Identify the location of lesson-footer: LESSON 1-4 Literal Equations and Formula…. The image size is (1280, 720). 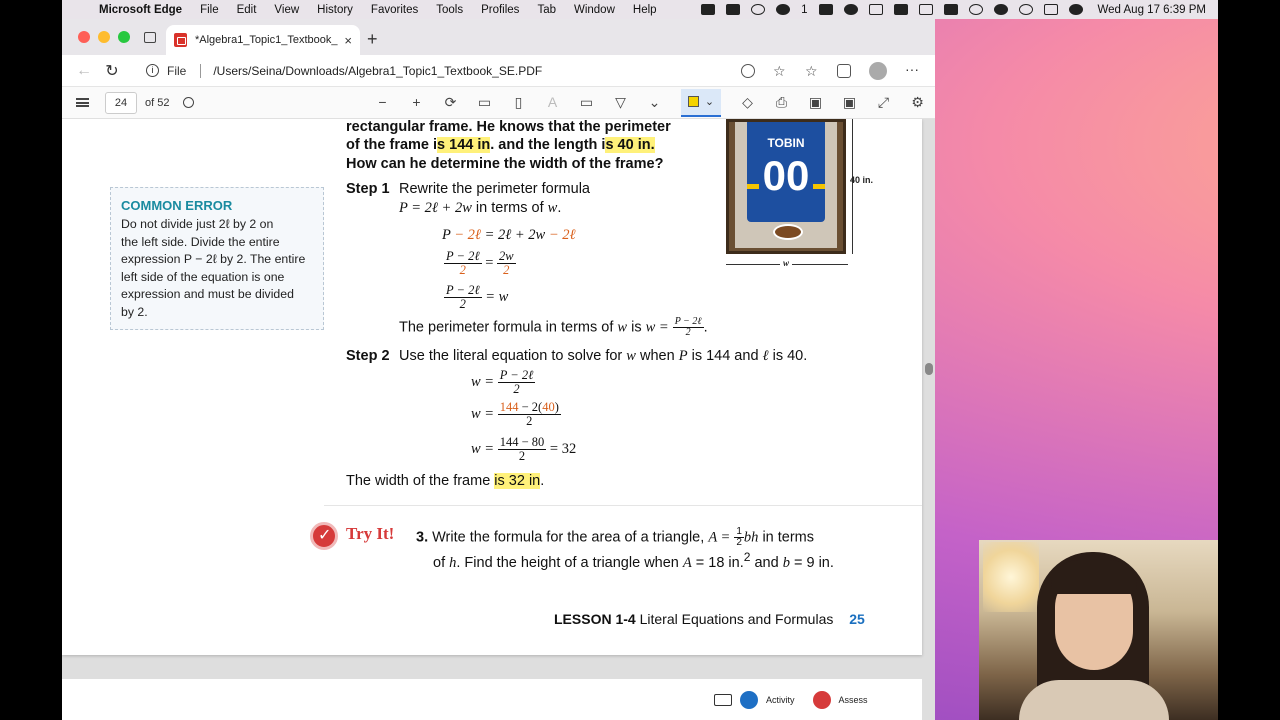
(709, 619).